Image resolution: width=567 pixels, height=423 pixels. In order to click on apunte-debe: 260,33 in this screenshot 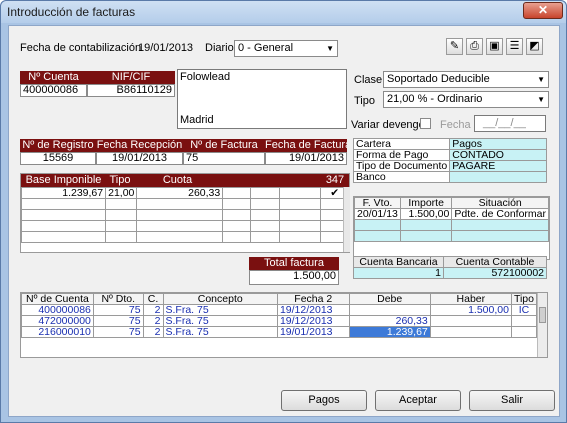, I will do `click(389, 321)`.